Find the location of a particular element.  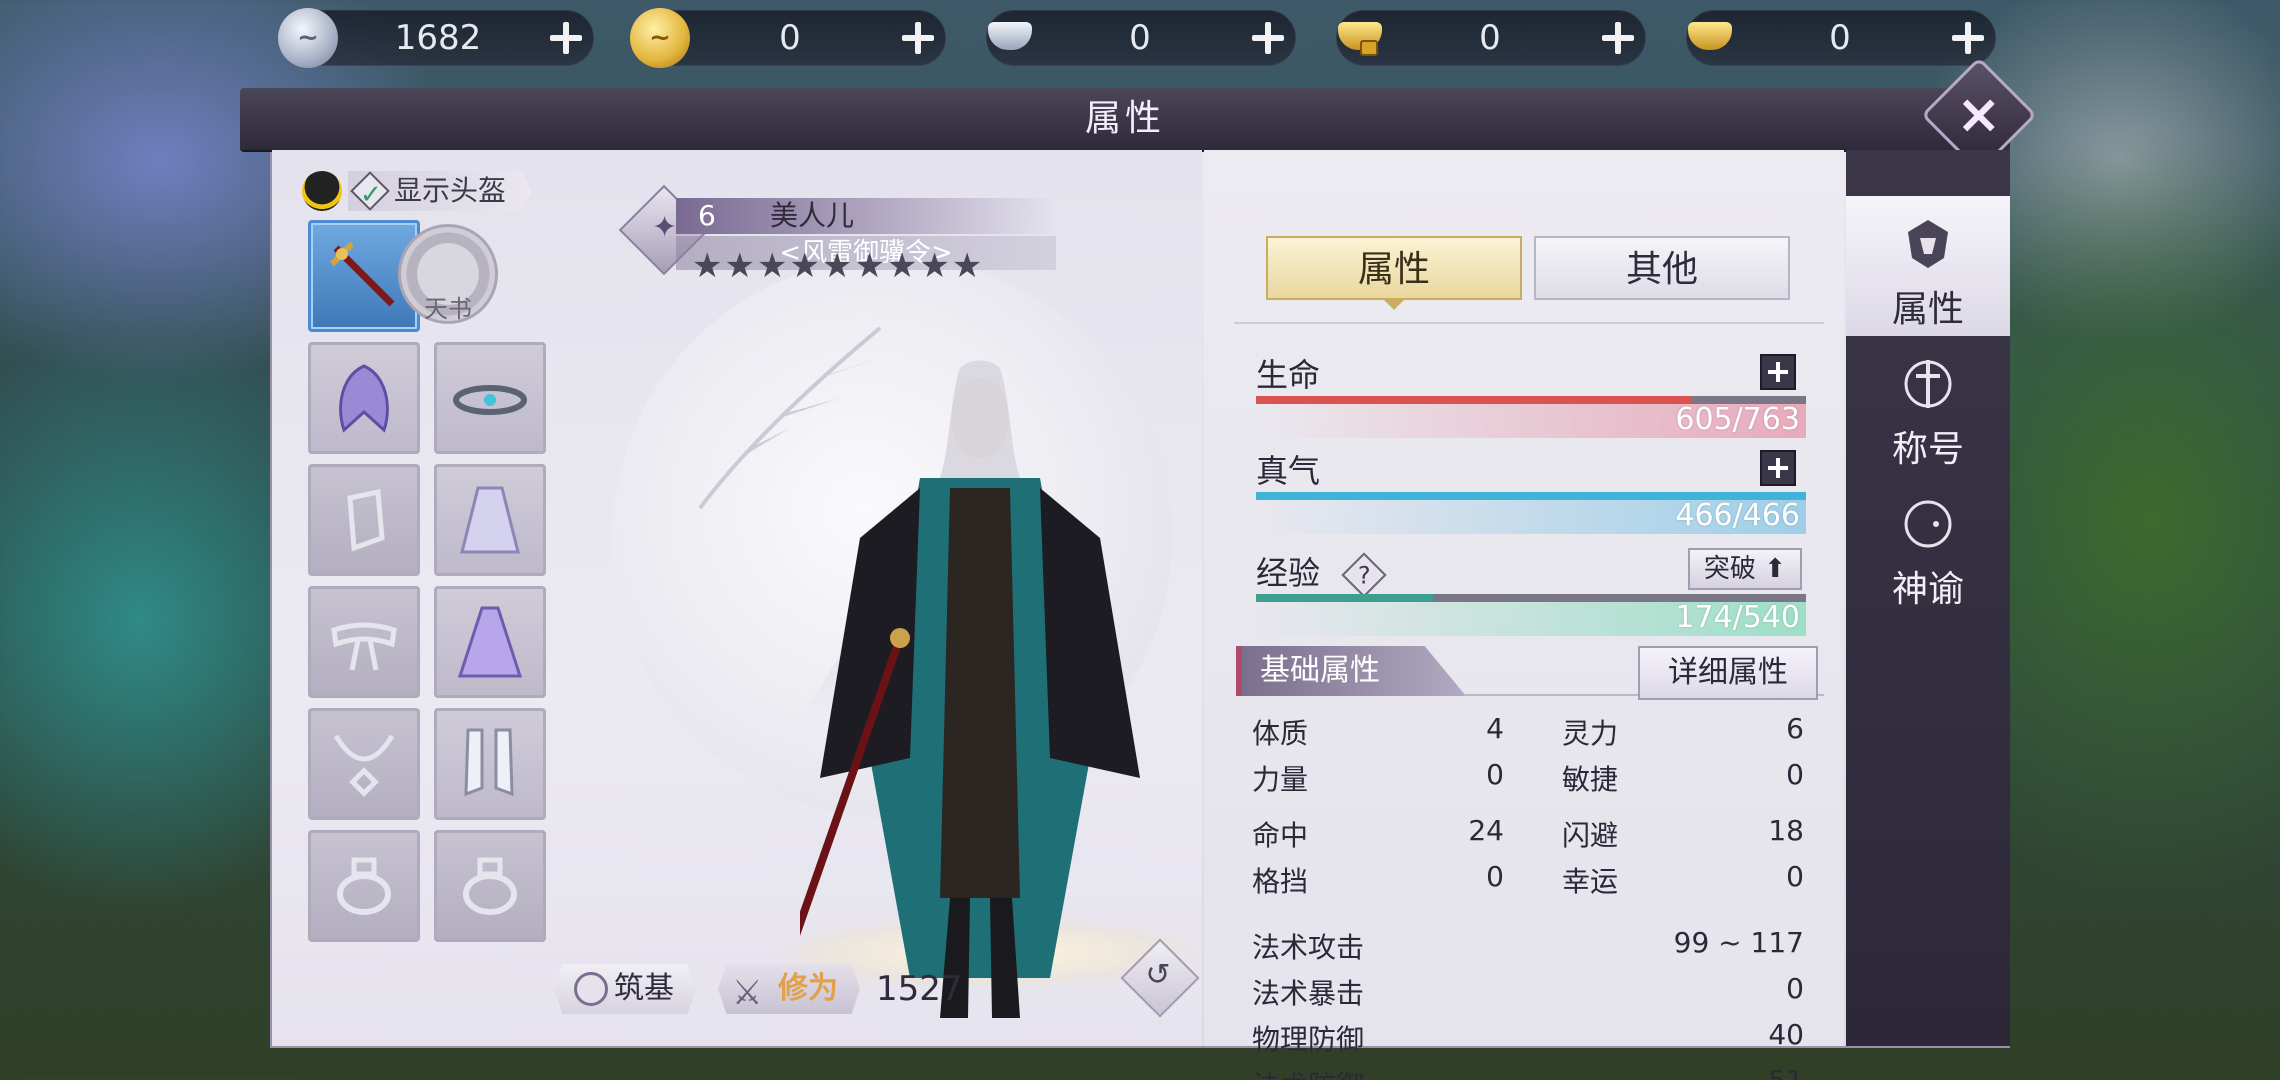

equip-slot-wings is located at coordinates (364, 398).